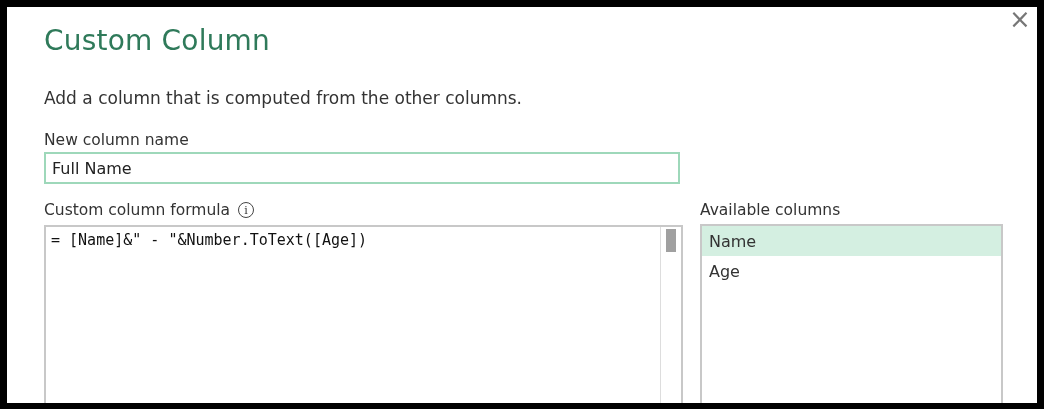 This screenshot has width=1044, height=409. I want to click on column-item: Name, so click(851, 241).